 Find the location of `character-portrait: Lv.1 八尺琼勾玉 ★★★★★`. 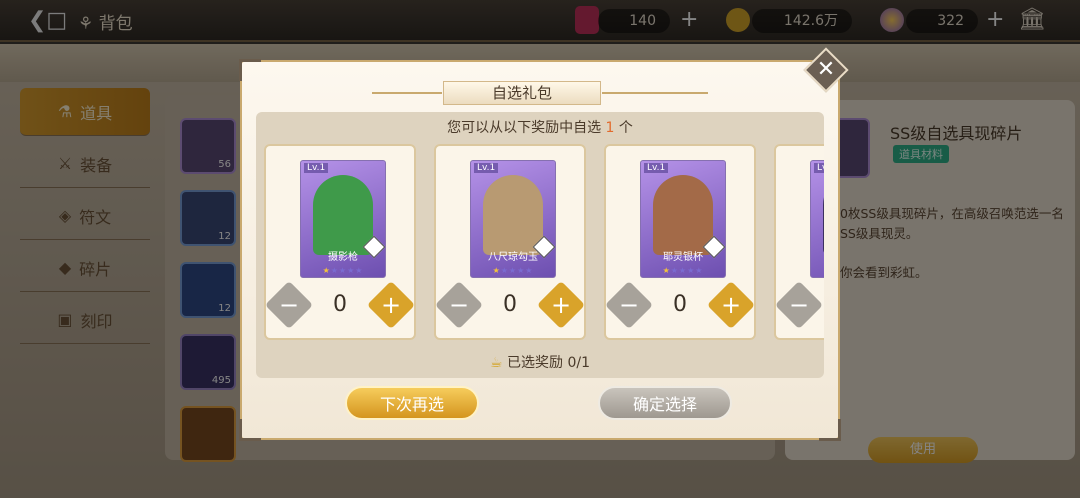

character-portrait: Lv.1 八尺琼勾玉 ★★★★★ is located at coordinates (513, 219).